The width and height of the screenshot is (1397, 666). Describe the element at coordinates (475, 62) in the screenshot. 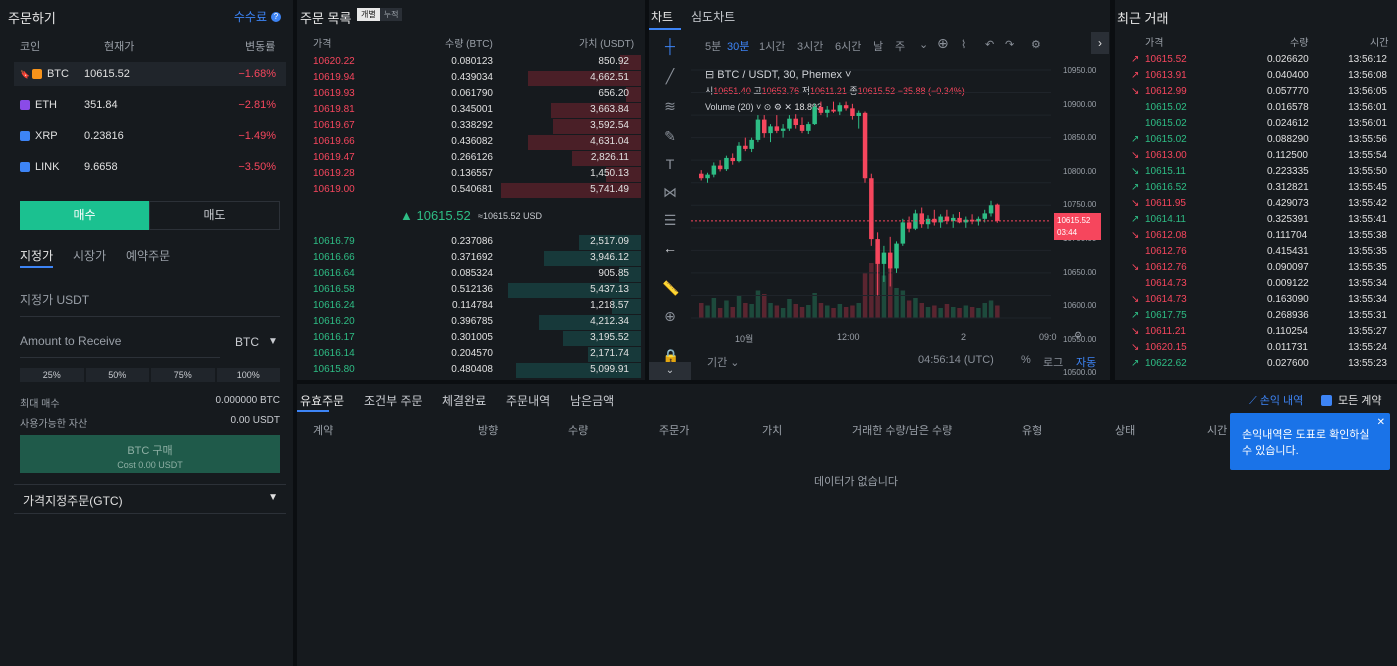

I see `ask-row: 10620.22 0.080123 850.92` at that location.